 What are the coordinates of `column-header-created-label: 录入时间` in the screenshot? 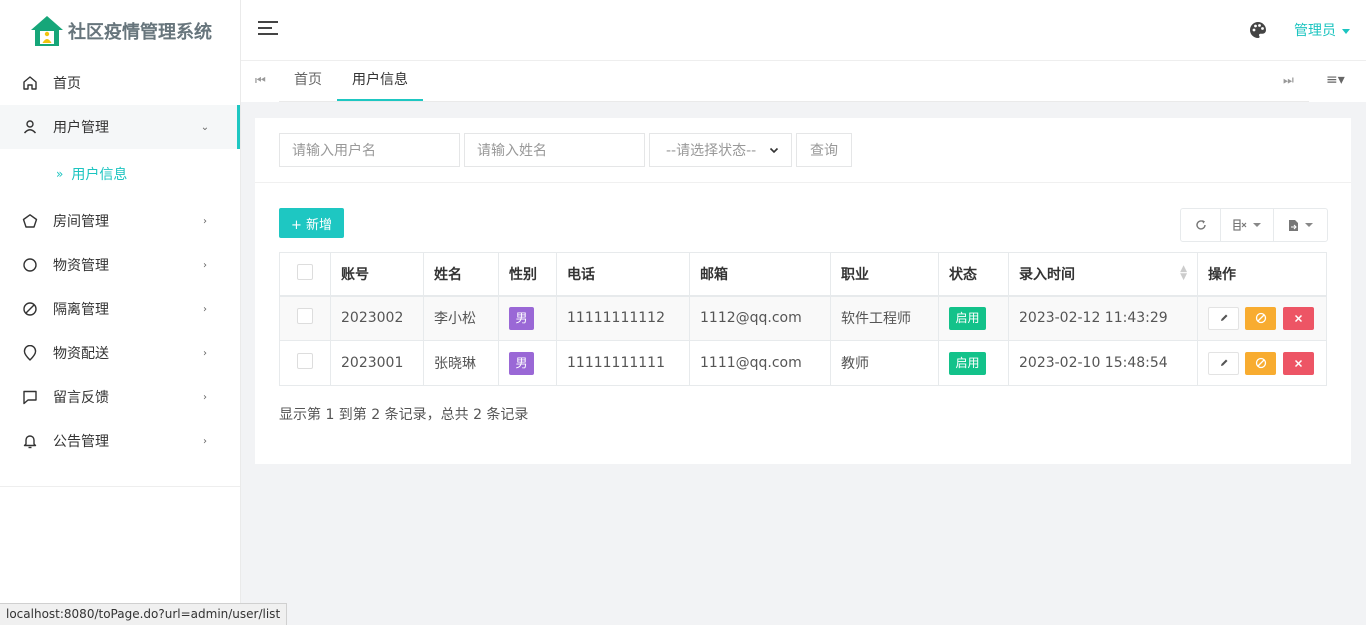 It's located at (1047, 274).